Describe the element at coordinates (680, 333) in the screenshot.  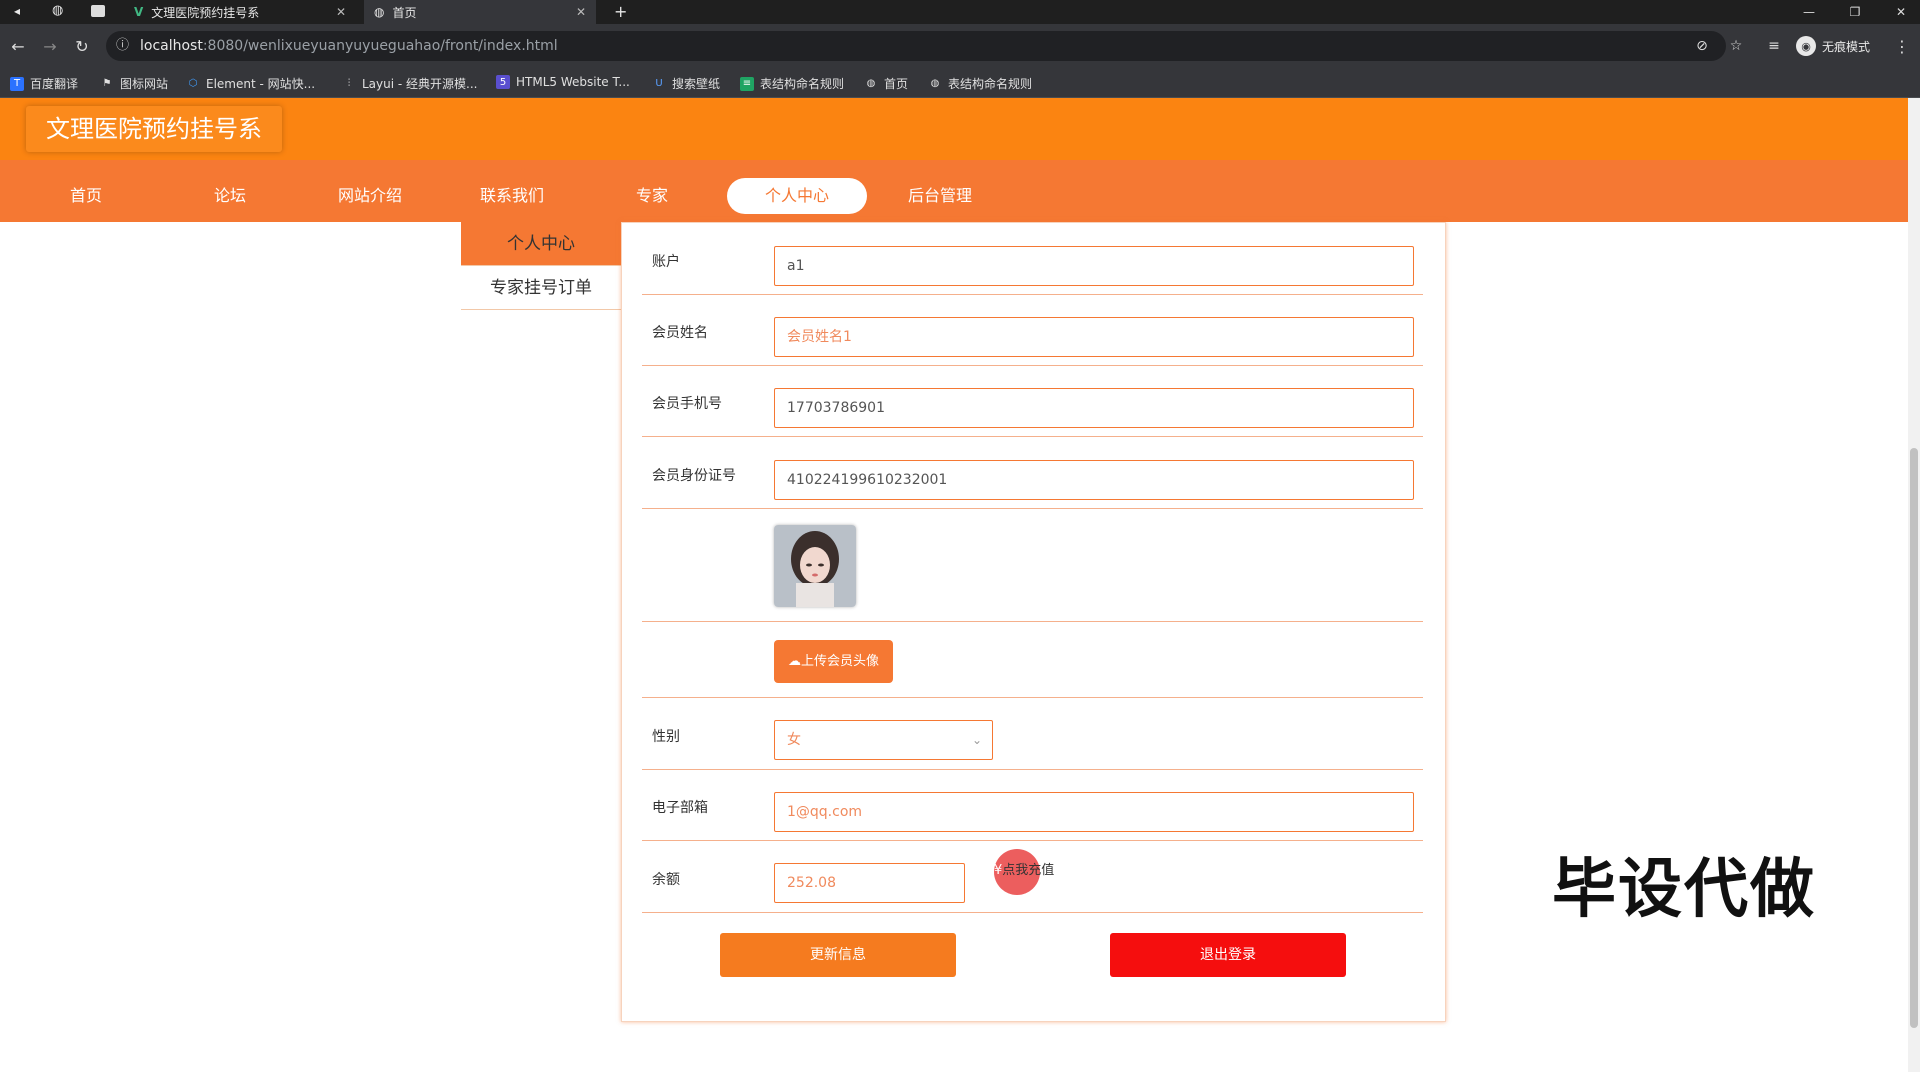
I see `name-label: 会员姓名` at that location.